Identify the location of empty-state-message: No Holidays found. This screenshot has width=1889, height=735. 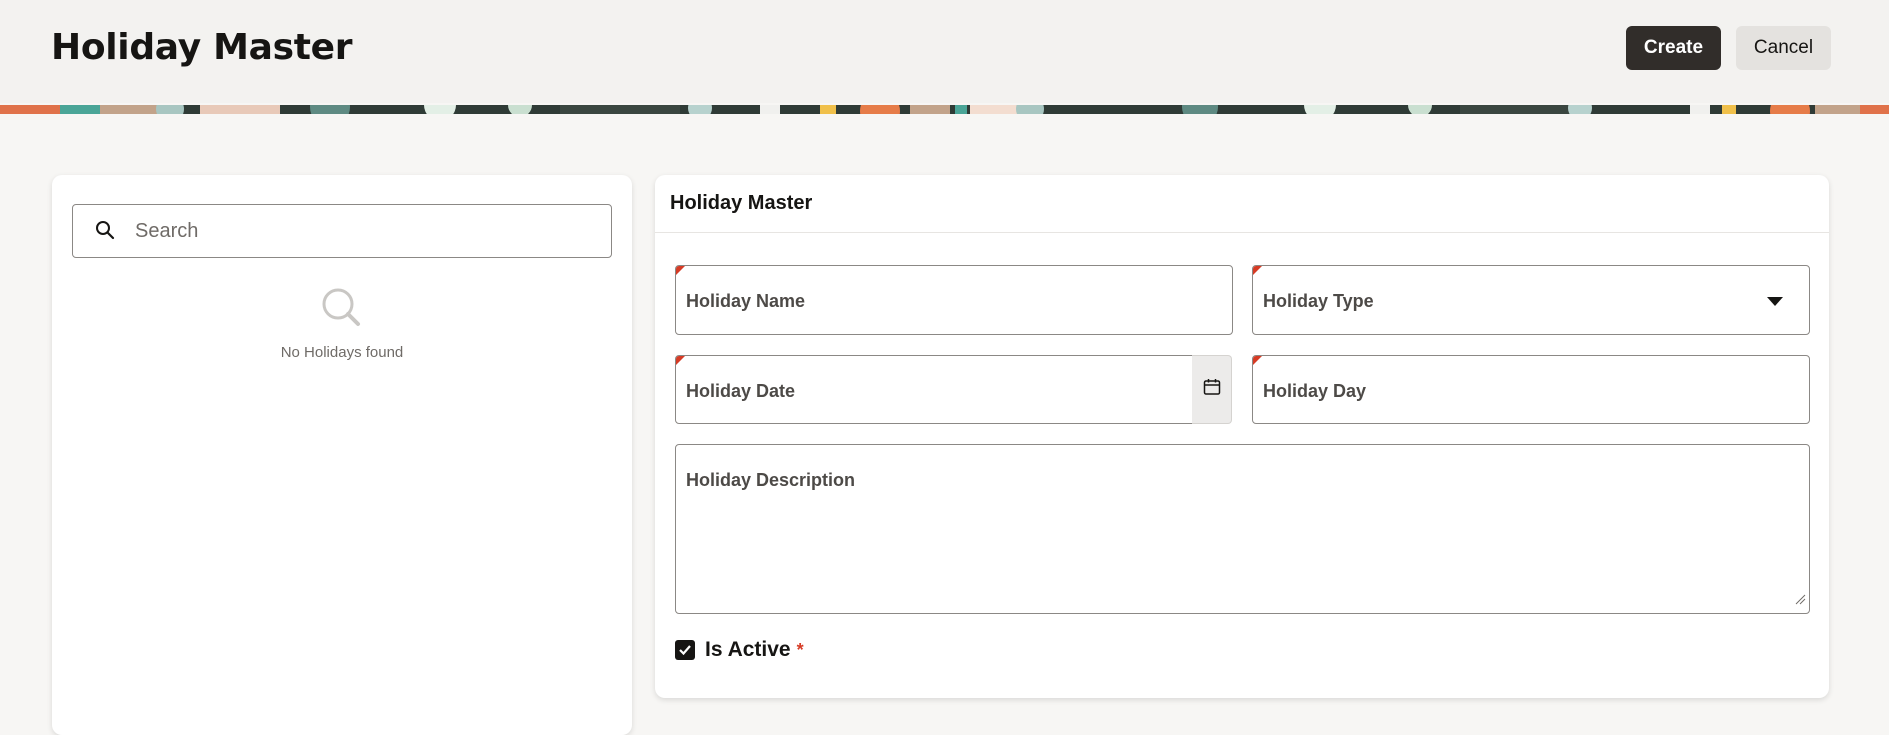
(342, 352).